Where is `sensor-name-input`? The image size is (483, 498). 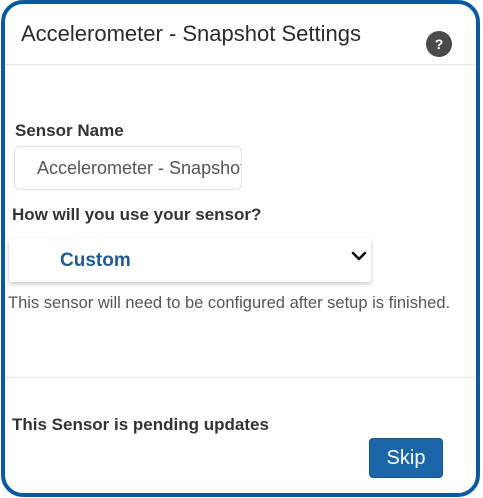 sensor-name-input is located at coordinates (128, 168).